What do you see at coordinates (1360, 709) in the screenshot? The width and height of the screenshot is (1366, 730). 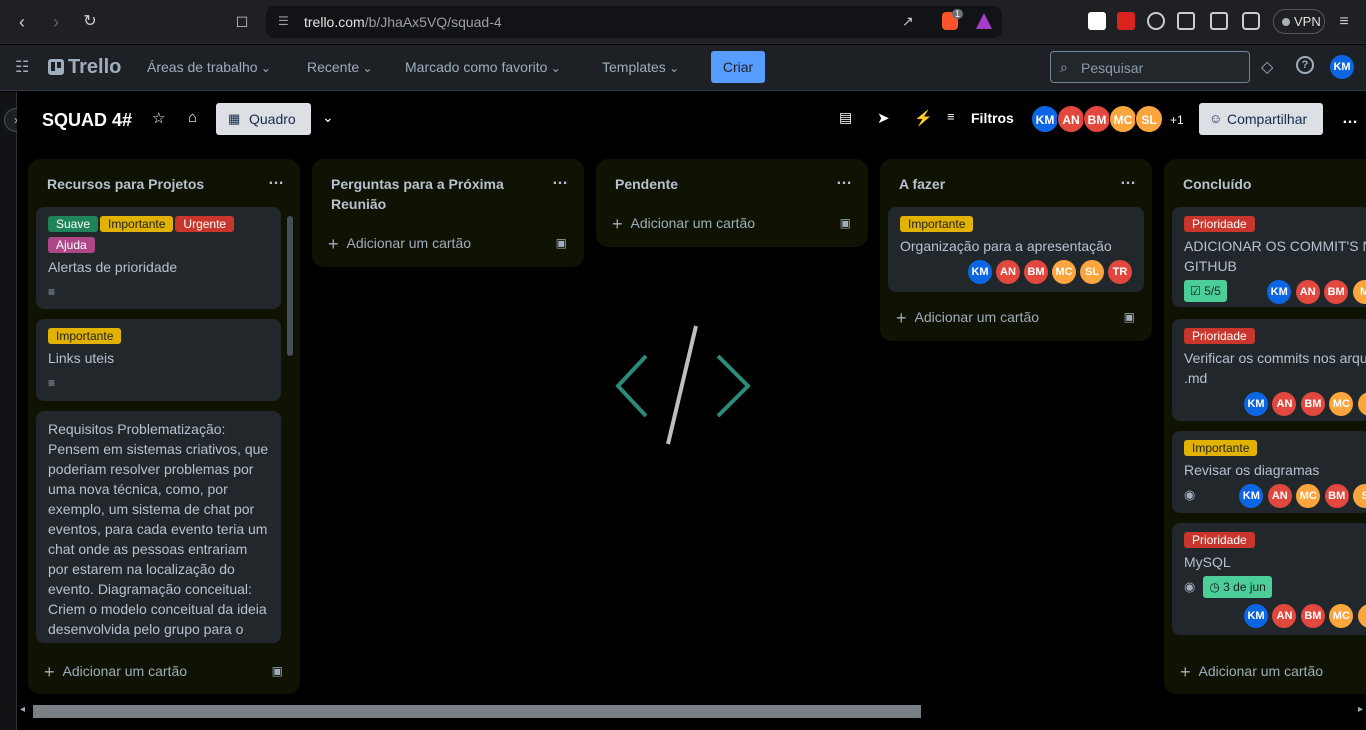 I see `scroll-right-icon: ▸` at bounding box center [1360, 709].